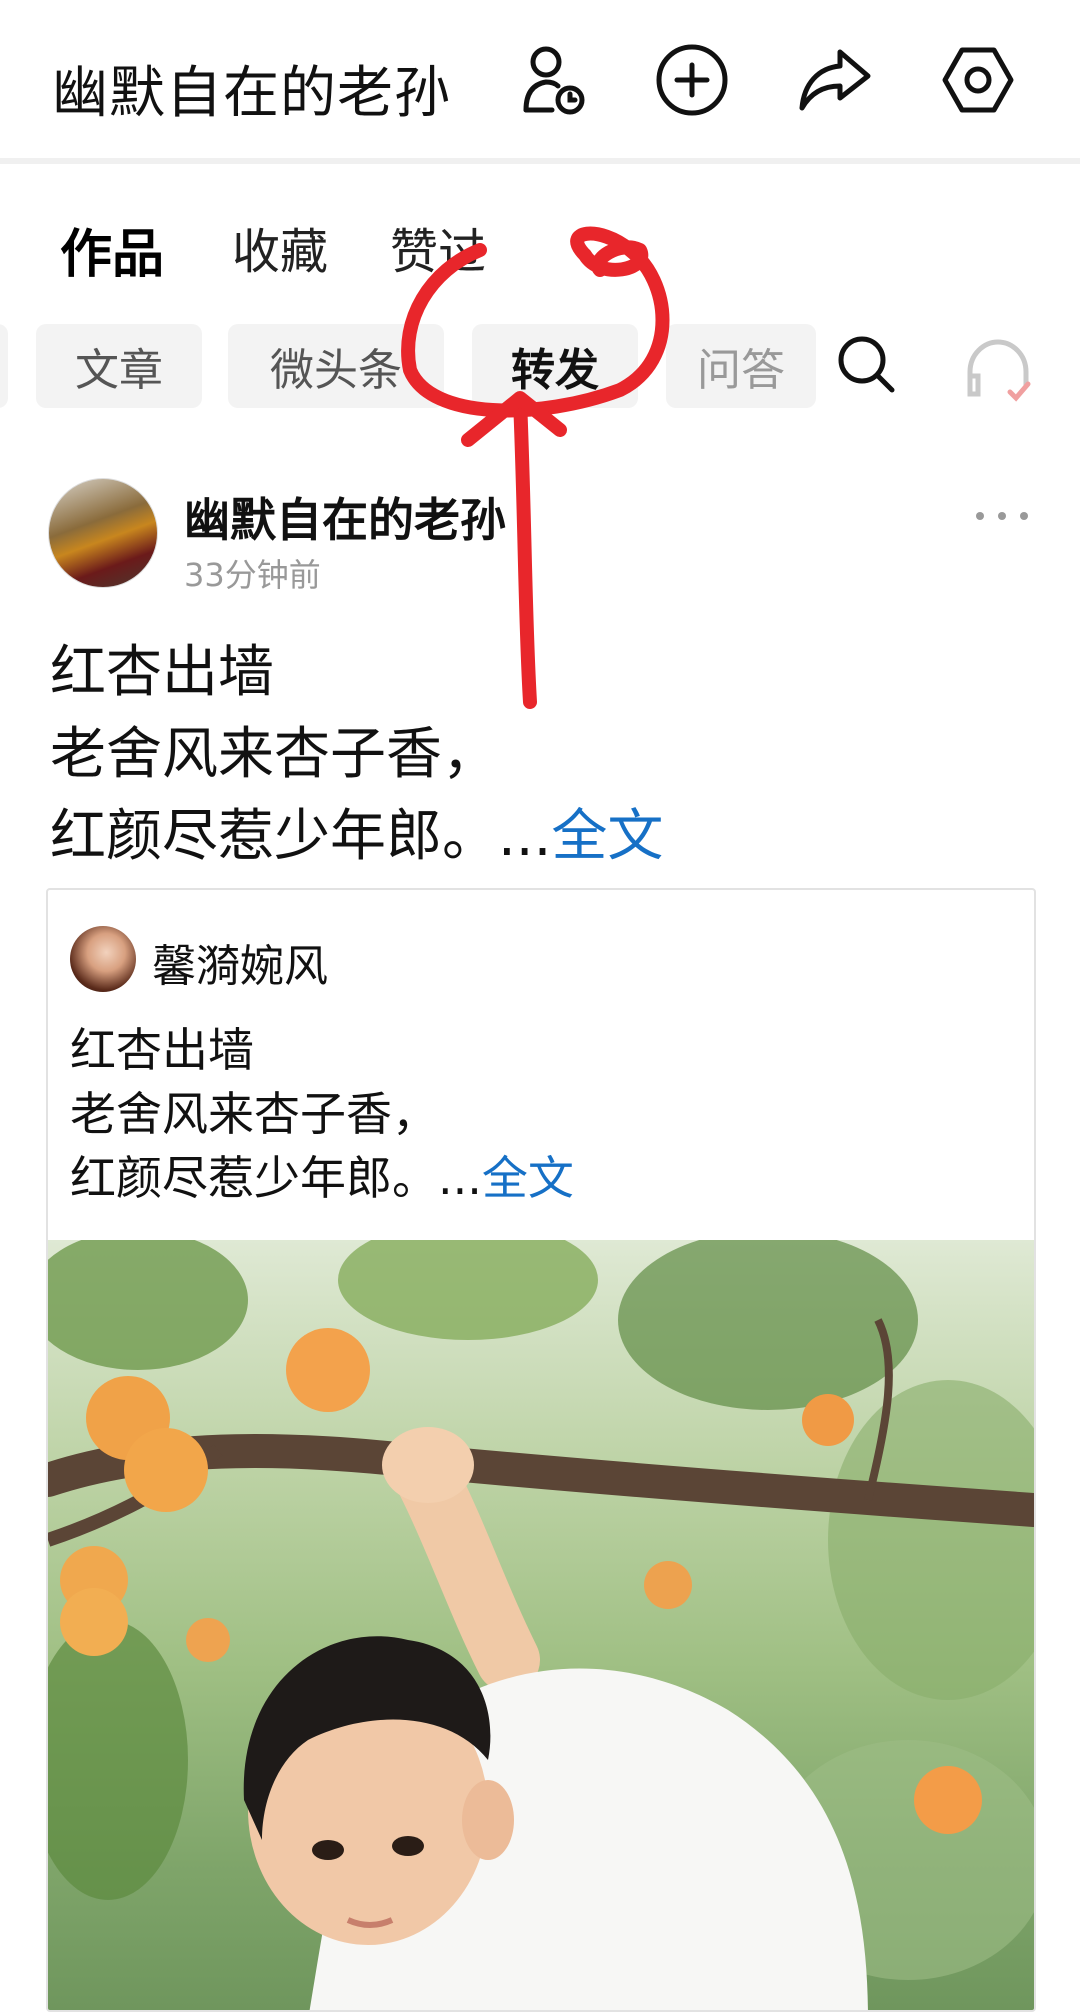  Describe the element at coordinates (4, 366) in the screenshot. I see `chip-edge` at that location.